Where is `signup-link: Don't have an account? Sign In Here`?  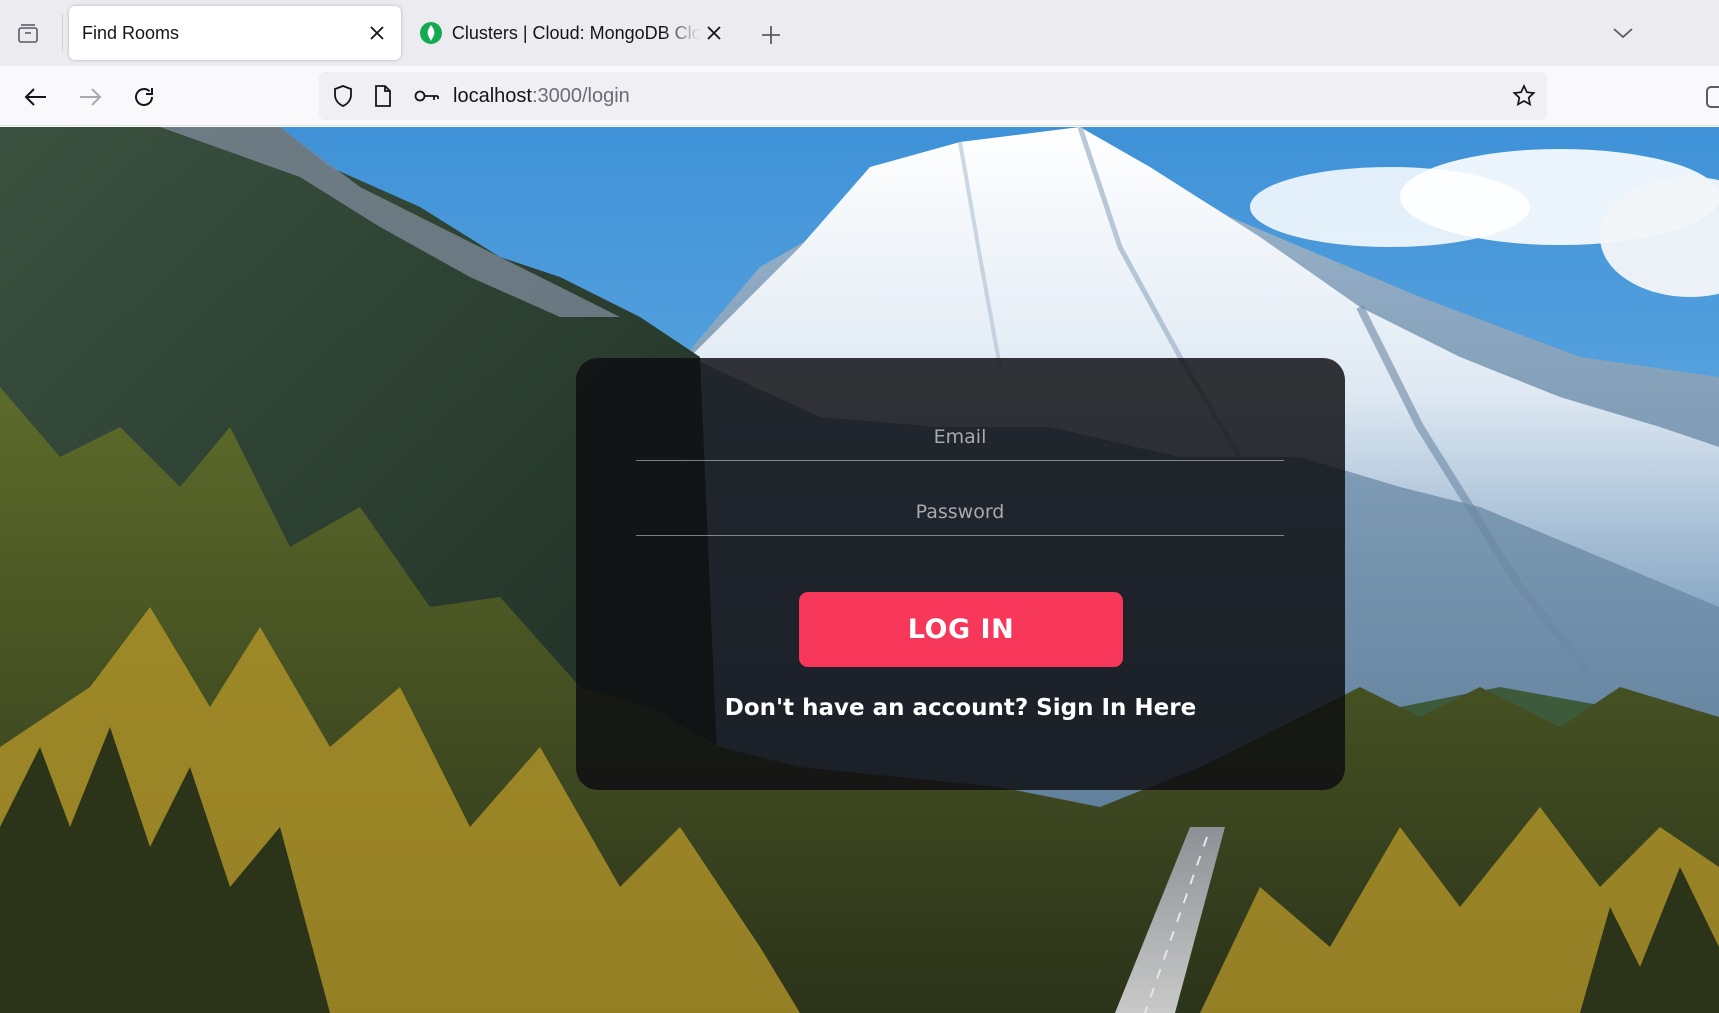 signup-link: Don't have an account? Sign In Here is located at coordinates (960, 708).